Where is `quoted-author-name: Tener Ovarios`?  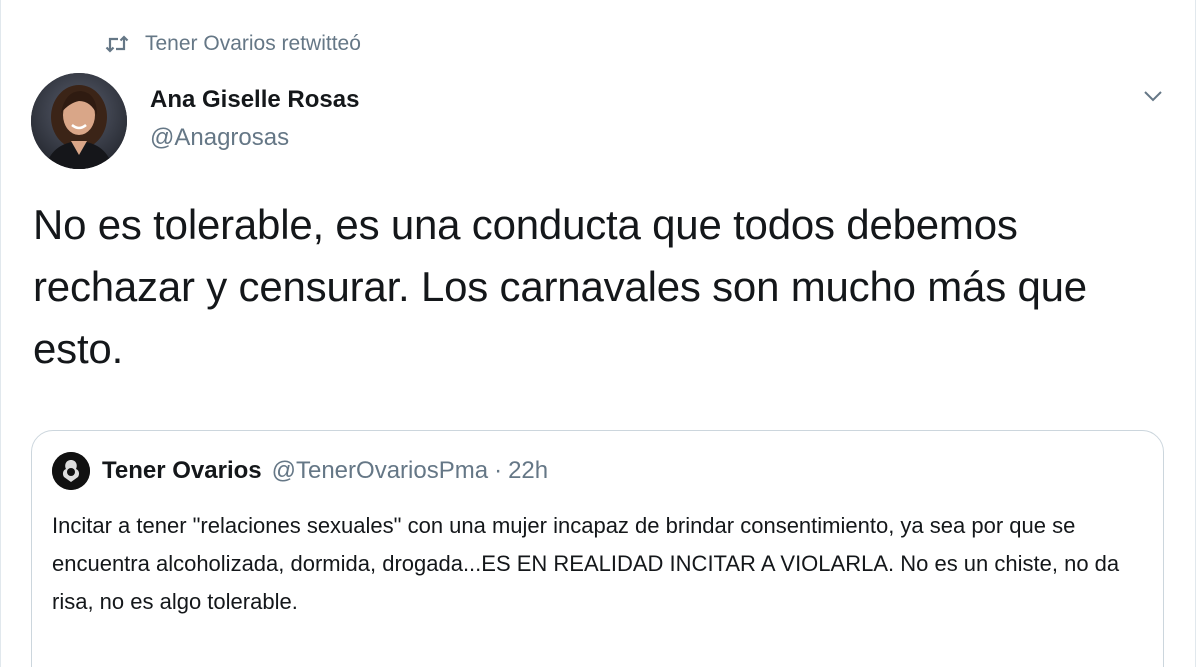
quoted-author-name: Tener Ovarios is located at coordinates (182, 470).